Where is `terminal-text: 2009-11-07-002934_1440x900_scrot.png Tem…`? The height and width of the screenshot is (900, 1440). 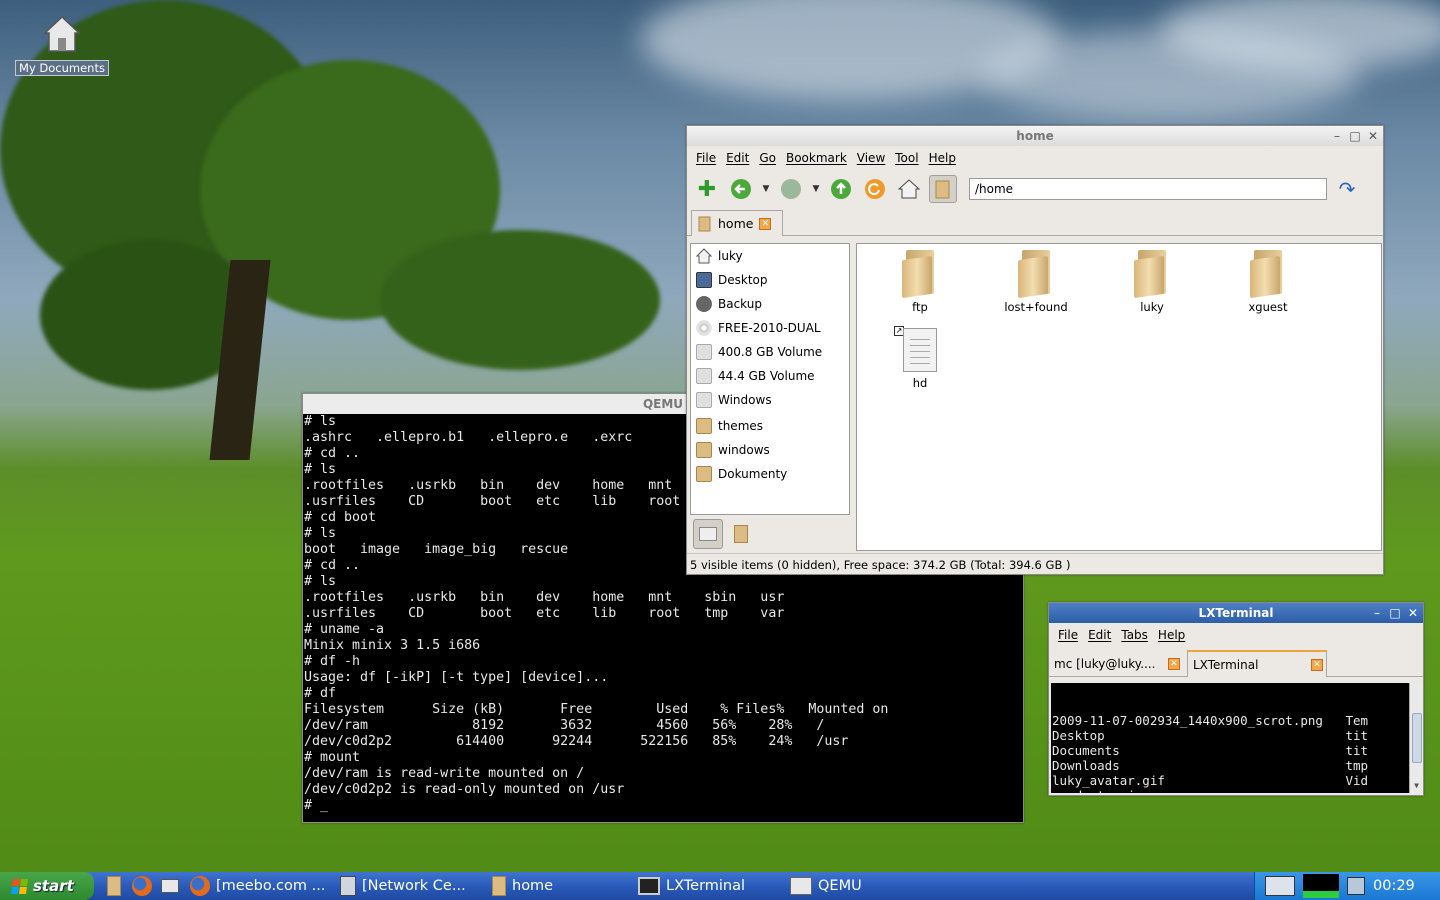
terminal-text: 2009-11-07-002934_1440x900_scrot.png Tem… is located at coordinates (1237, 753).